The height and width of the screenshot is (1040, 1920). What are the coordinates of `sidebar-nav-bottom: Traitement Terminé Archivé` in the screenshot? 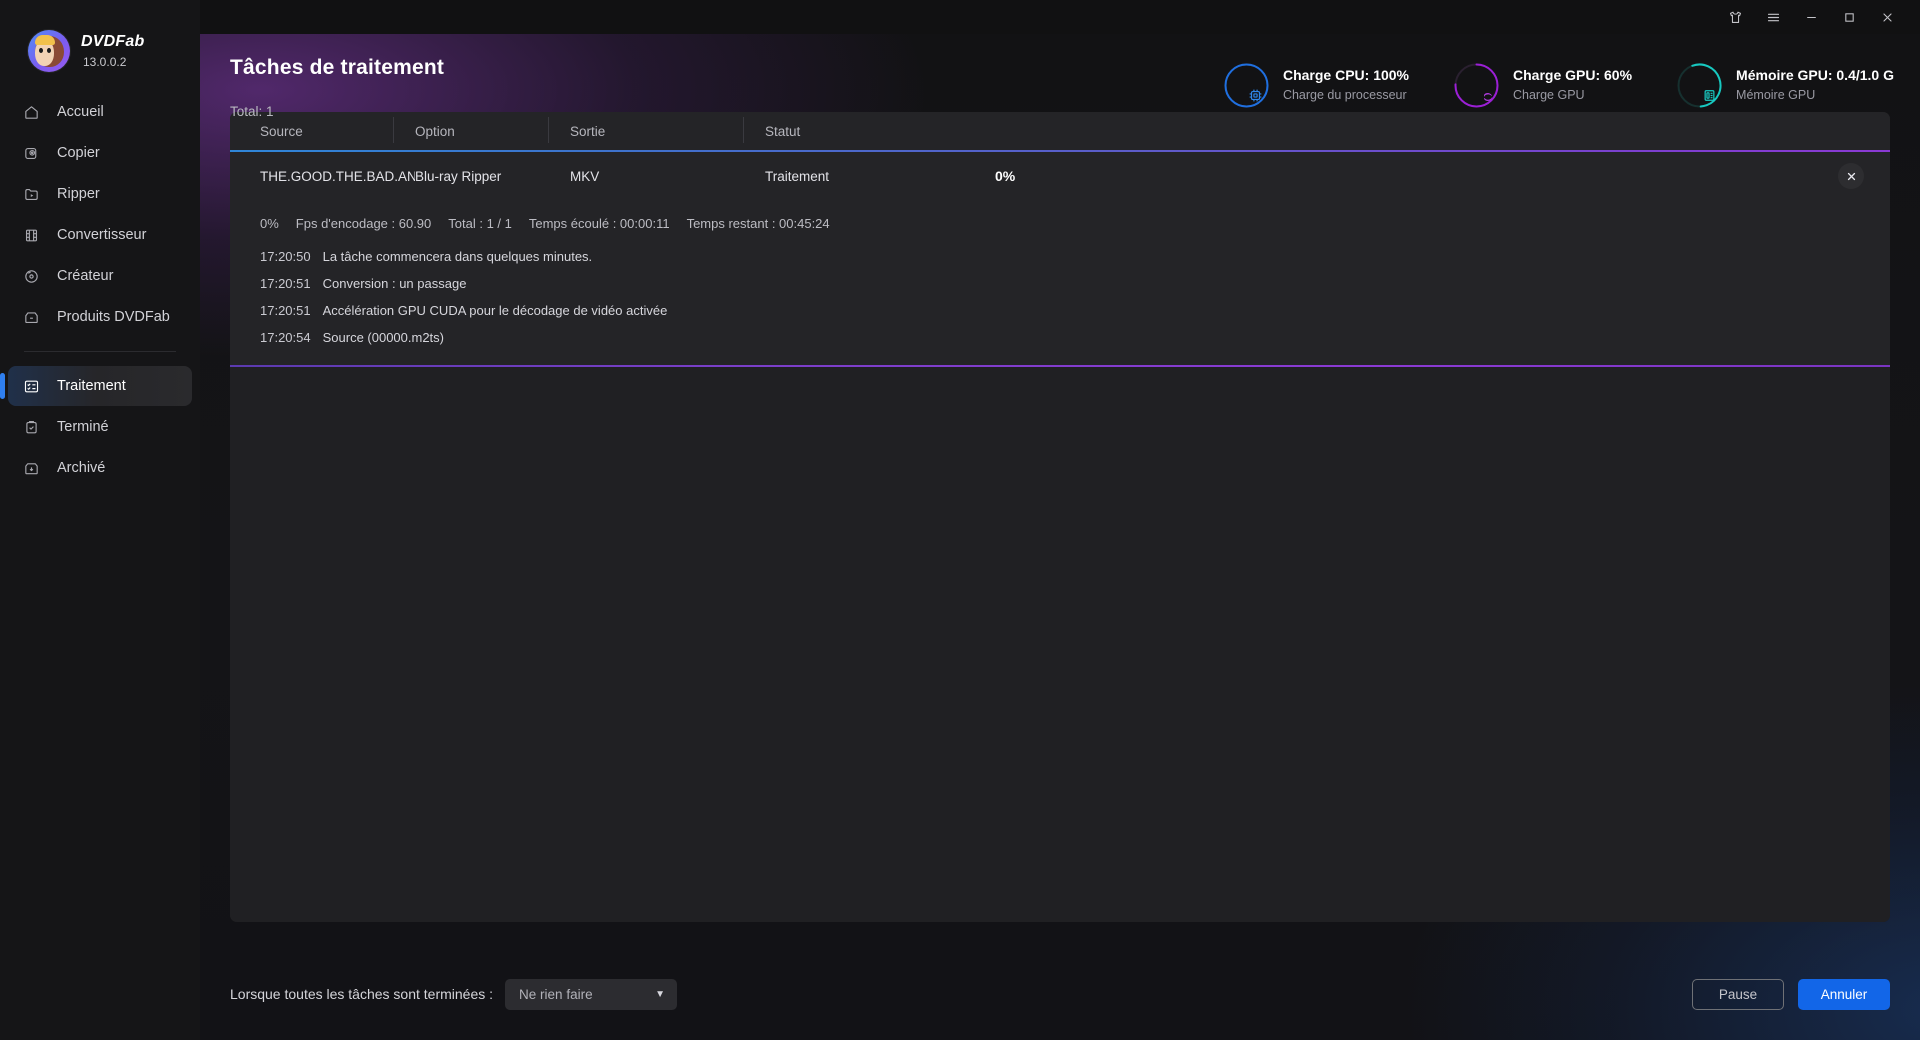 It's located at (100, 427).